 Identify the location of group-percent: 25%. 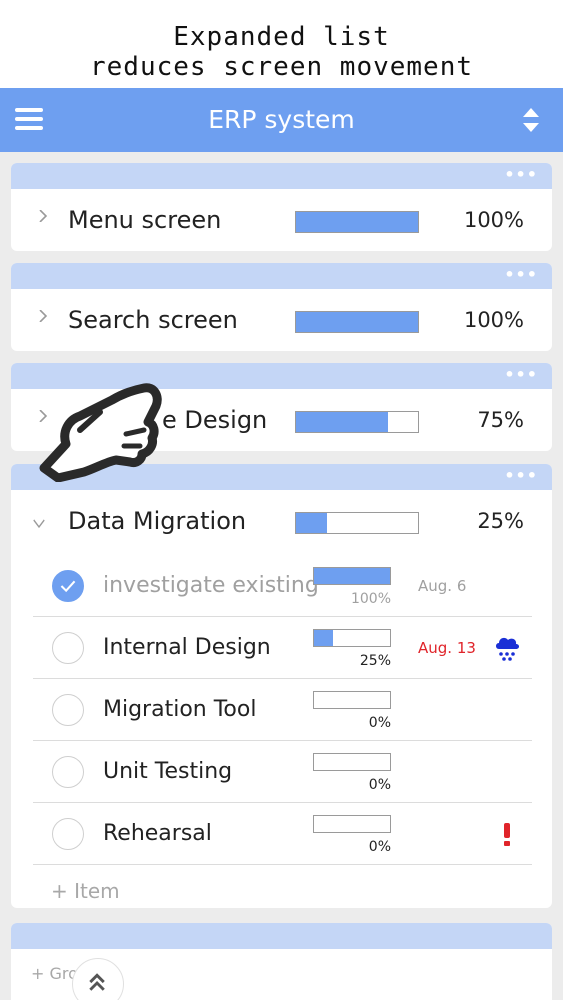
(500, 521).